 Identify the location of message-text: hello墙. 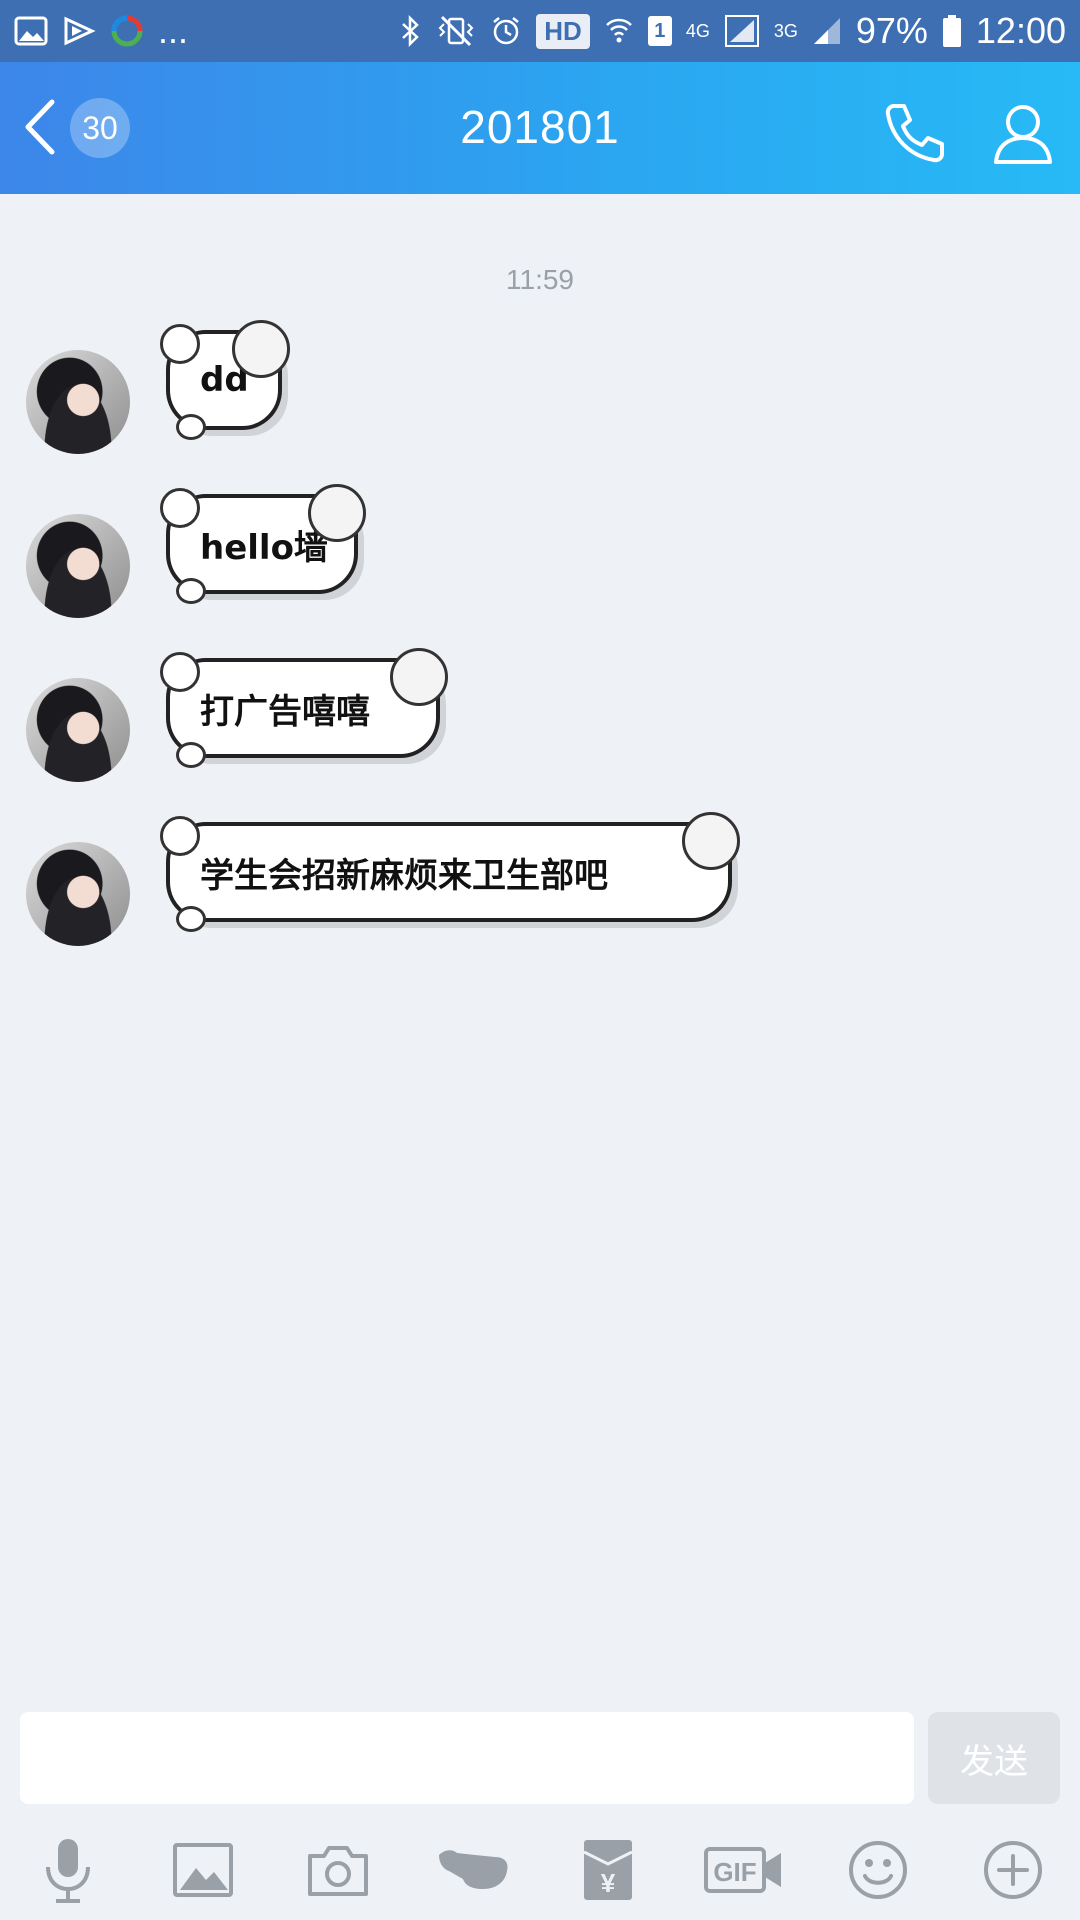
(264, 547).